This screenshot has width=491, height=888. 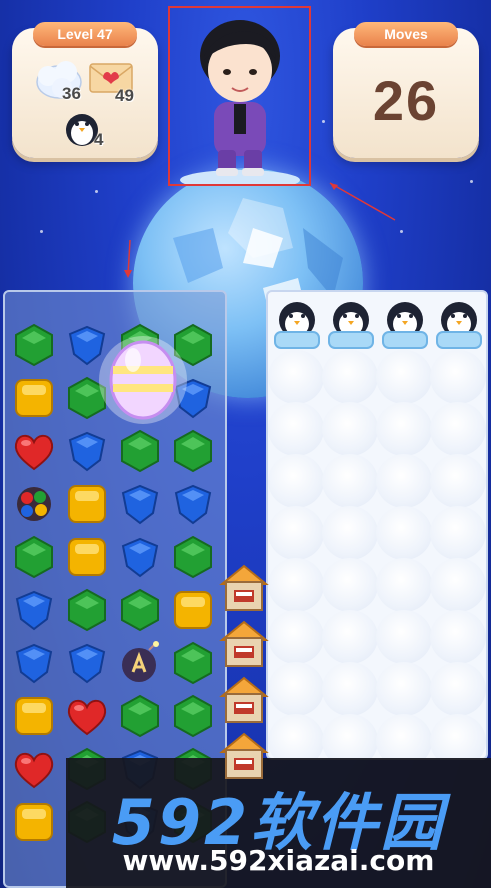 What do you see at coordinates (124, 95) in the screenshot?
I see `goal-letter-count: 49` at bounding box center [124, 95].